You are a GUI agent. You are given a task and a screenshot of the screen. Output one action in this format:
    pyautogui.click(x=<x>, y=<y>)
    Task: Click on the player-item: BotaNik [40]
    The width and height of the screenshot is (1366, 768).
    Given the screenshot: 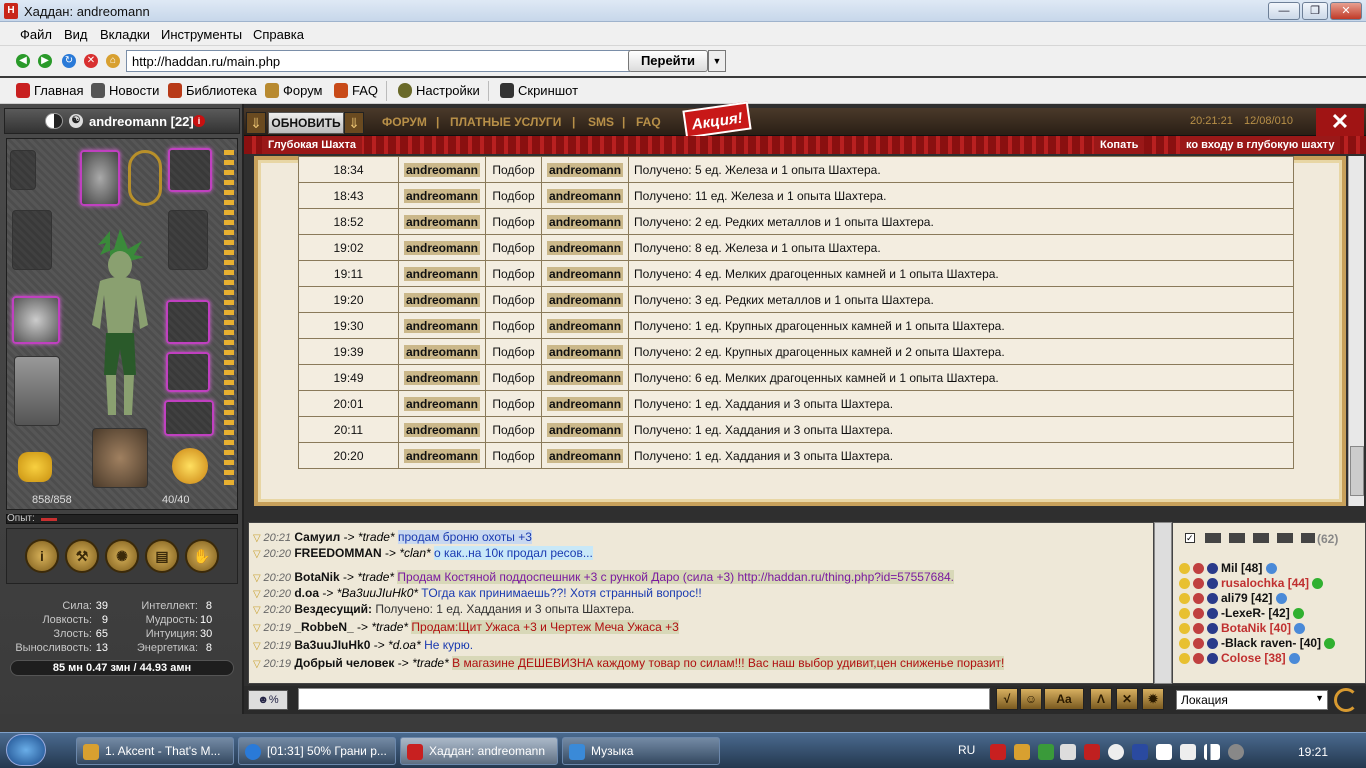 What is the action you would take?
    pyautogui.click(x=1243, y=628)
    